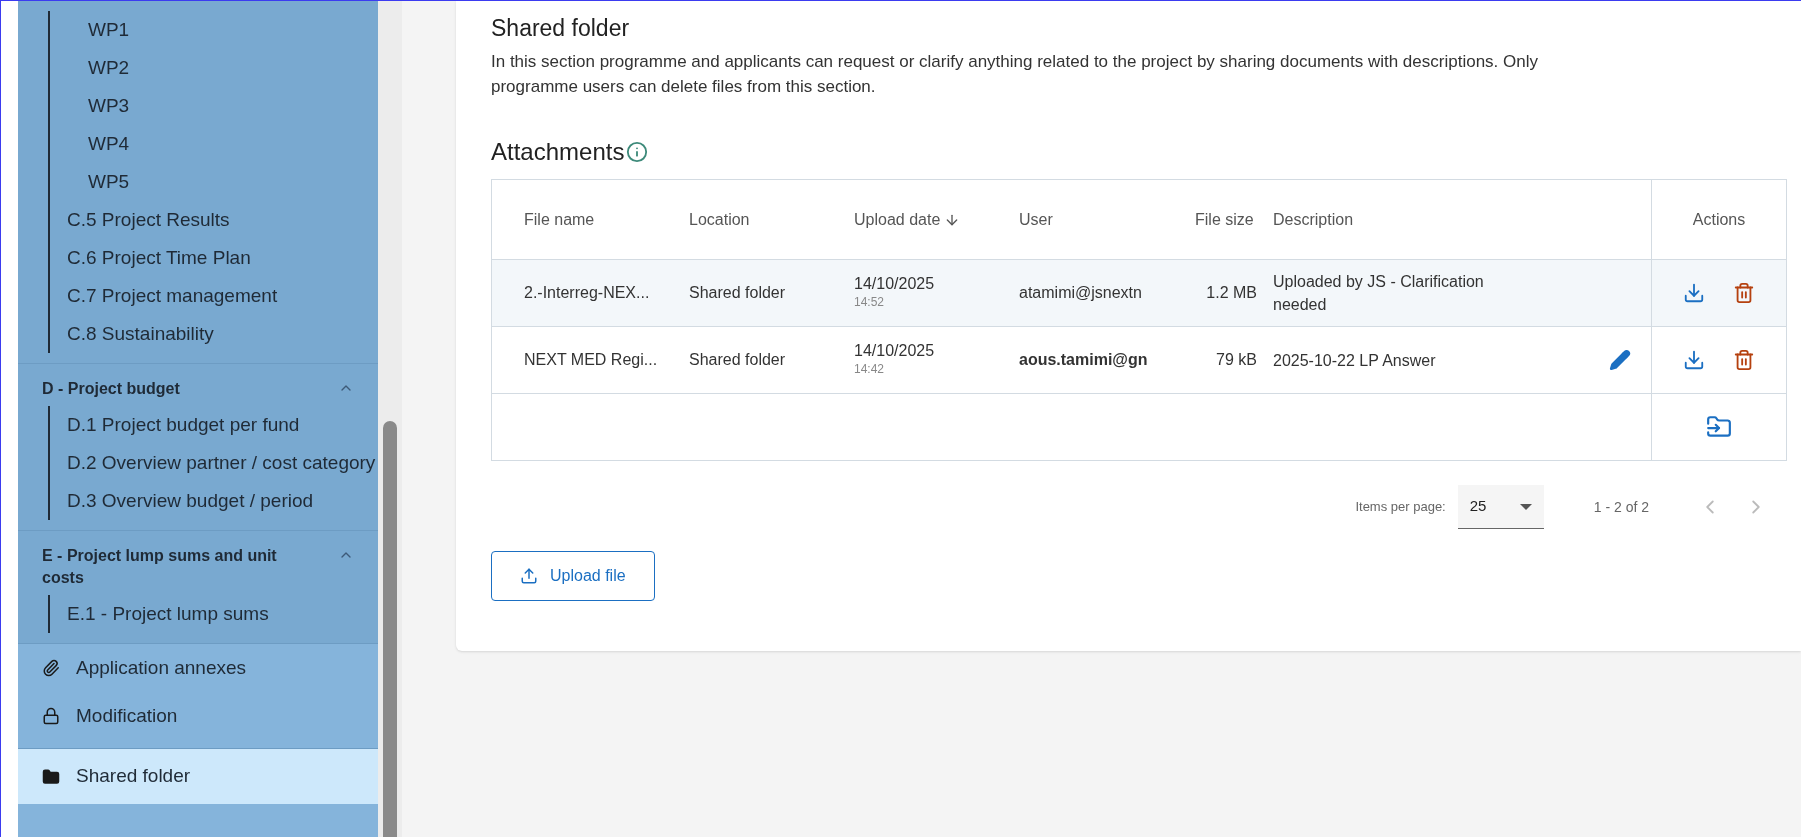  I want to click on table-row: NEXT MED Regi... Shared folder 14/10/2025 14:42 aous.tamimi@gn 79 kB 2025-10-22 LP Answer, so click(1139, 360).